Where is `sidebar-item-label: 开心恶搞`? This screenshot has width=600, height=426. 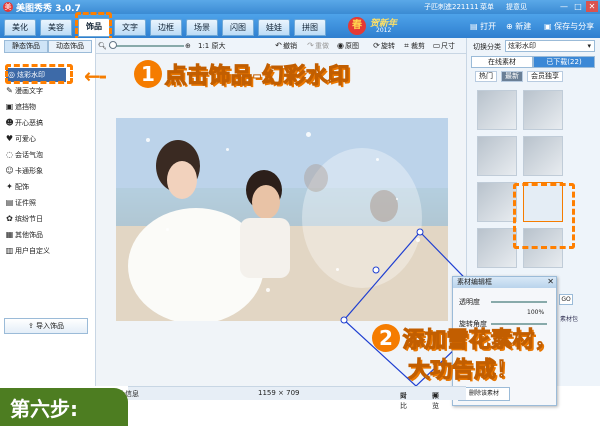 sidebar-item-label: 开心恶搞 is located at coordinates (29, 123).